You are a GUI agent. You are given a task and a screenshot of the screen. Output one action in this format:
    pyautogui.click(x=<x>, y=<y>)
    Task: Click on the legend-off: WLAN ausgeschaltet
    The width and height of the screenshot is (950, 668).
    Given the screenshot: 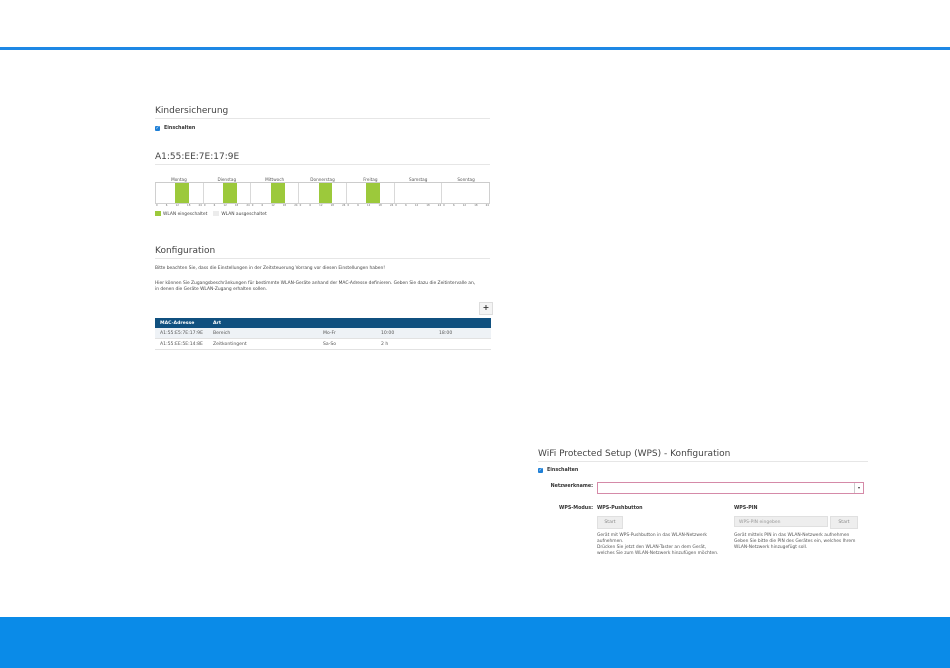 What is the action you would take?
    pyautogui.click(x=240, y=214)
    